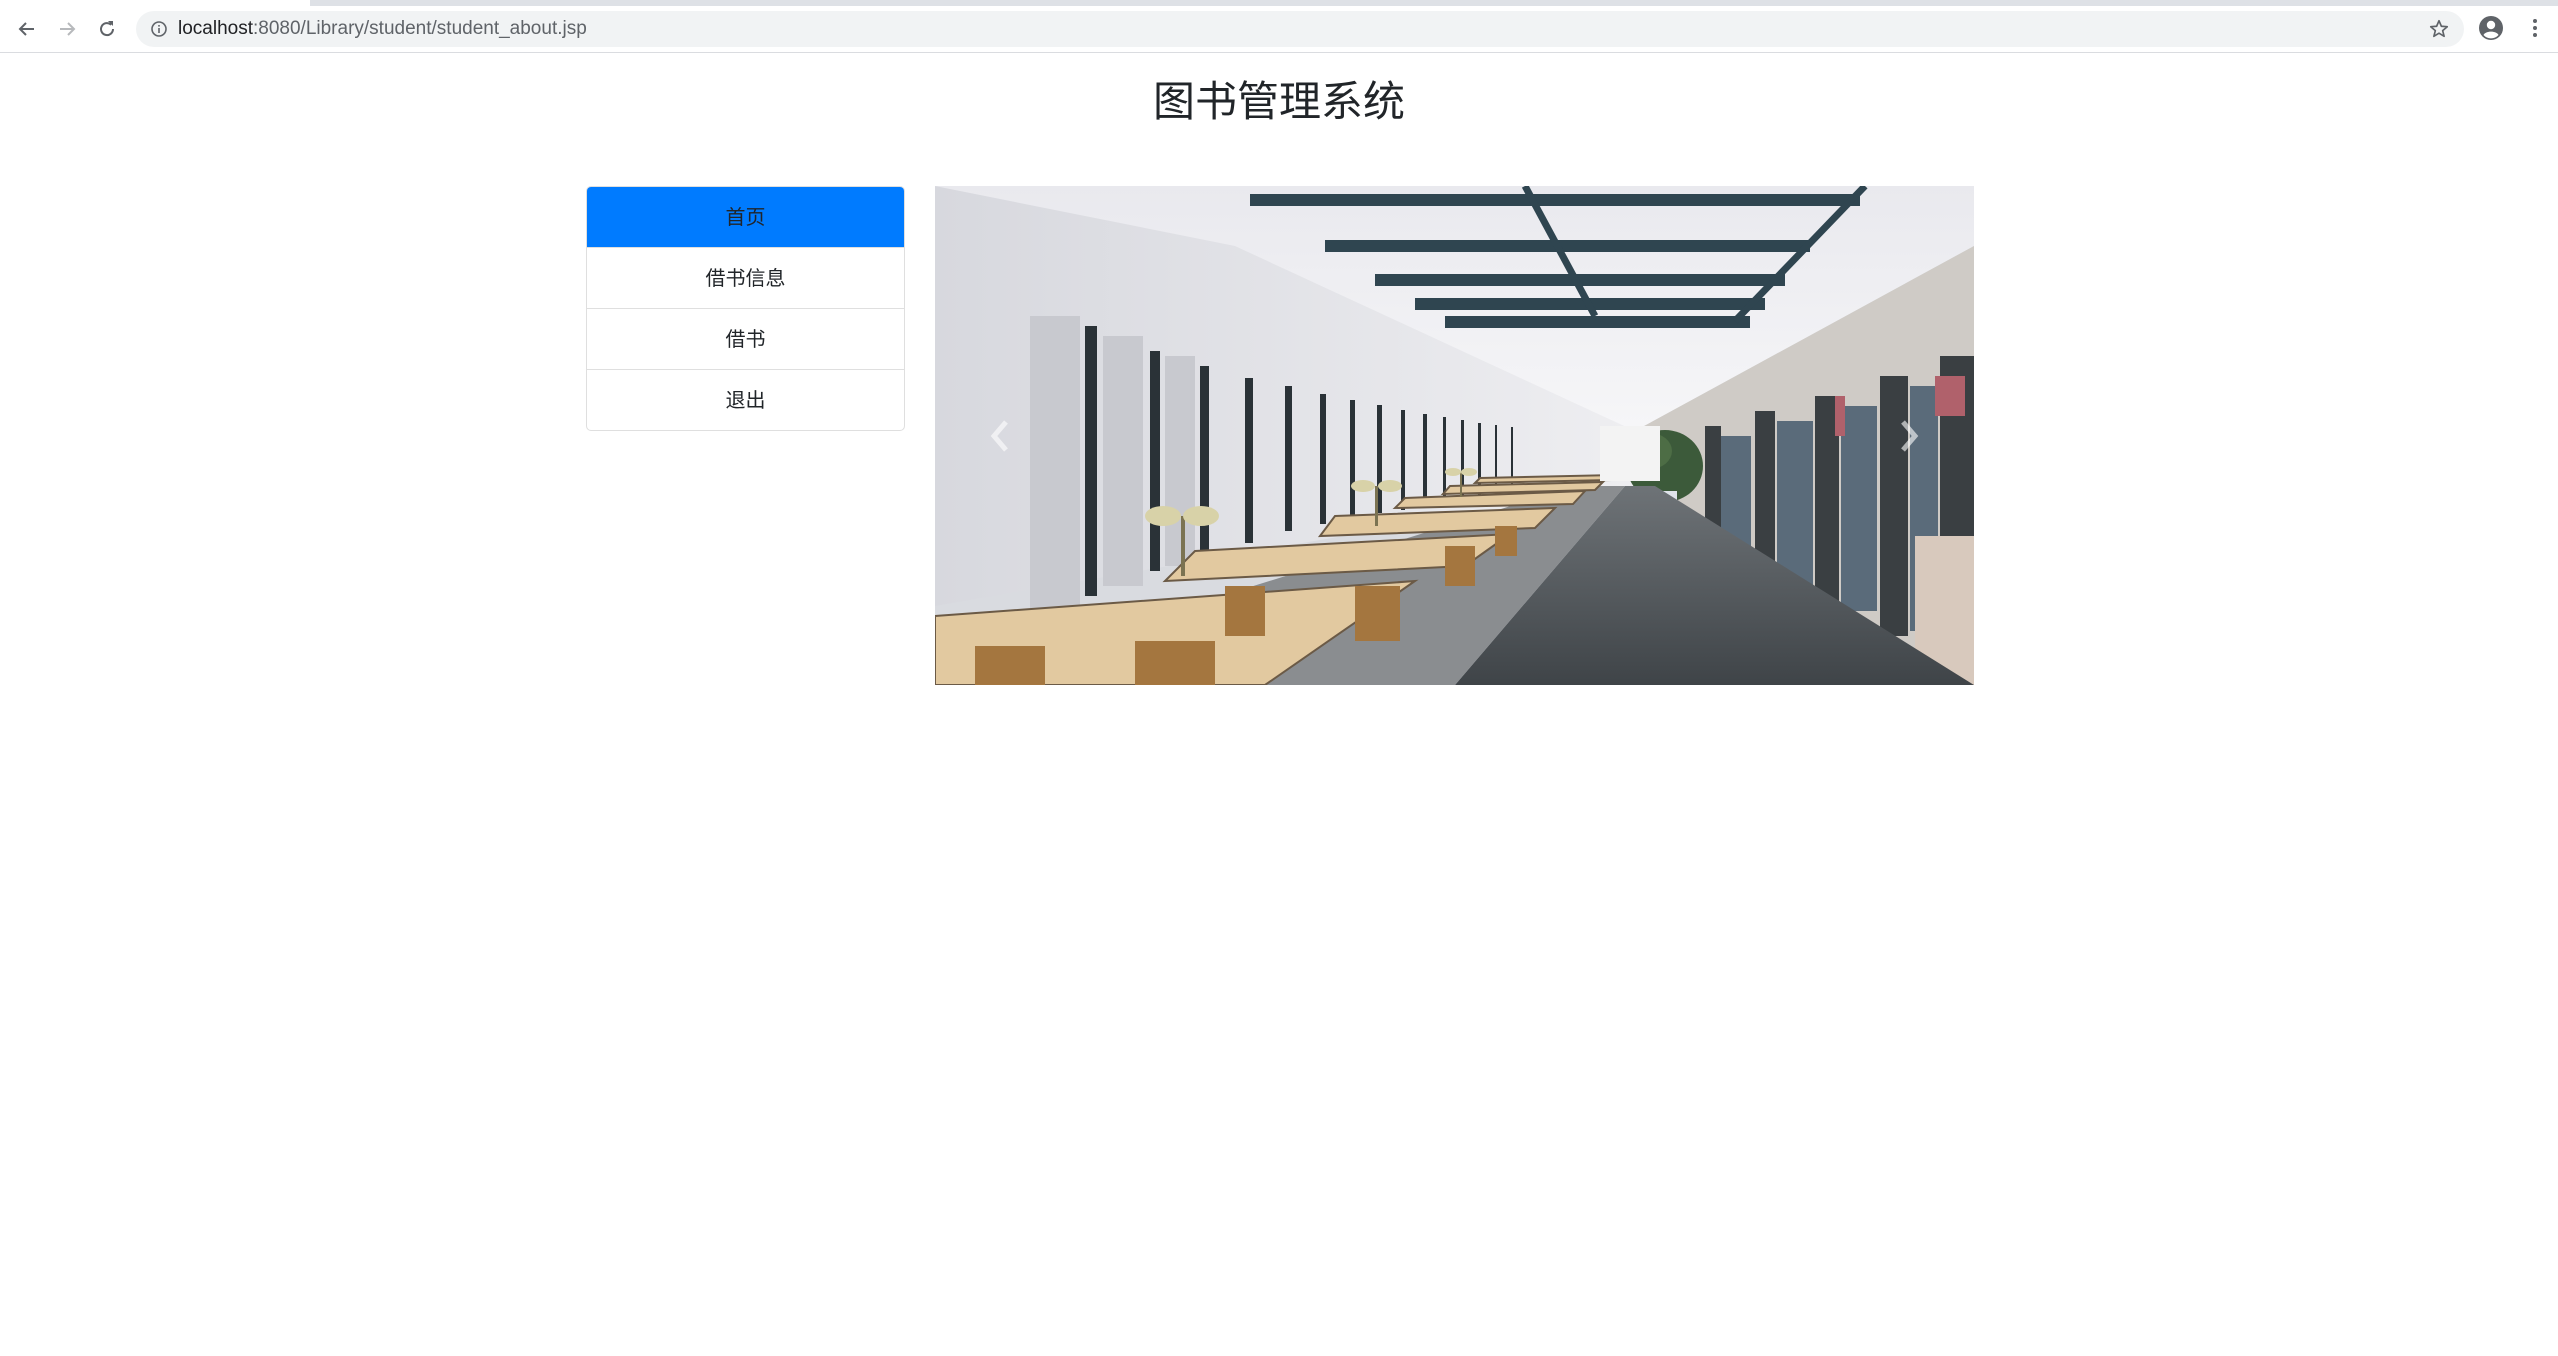  What do you see at coordinates (745, 338) in the screenshot?
I see `sidebar-item-borrow: 借书` at bounding box center [745, 338].